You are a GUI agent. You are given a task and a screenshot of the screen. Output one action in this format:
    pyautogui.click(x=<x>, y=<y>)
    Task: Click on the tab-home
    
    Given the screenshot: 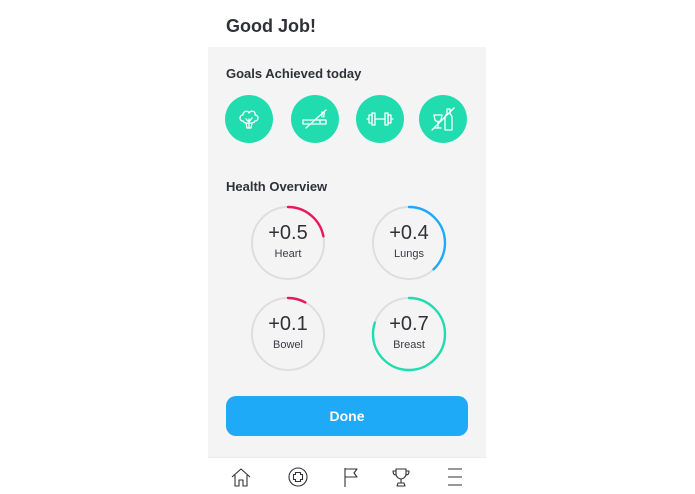 What is the action you would take?
    pyautogui.click(x=241, y=477)
    